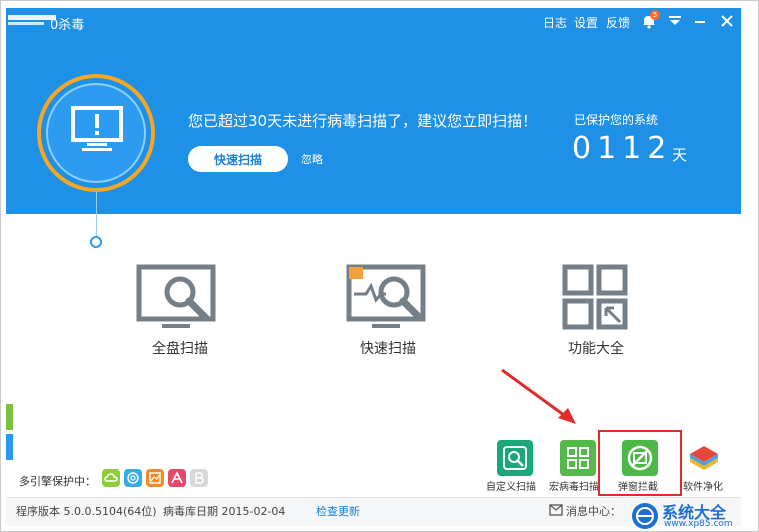 This screenshot has height=532, width=759. What do you see at coordinates (176, 296) in the screenshot?
I see `monitor-magnifier-icon` at bounding box center [176, 296].